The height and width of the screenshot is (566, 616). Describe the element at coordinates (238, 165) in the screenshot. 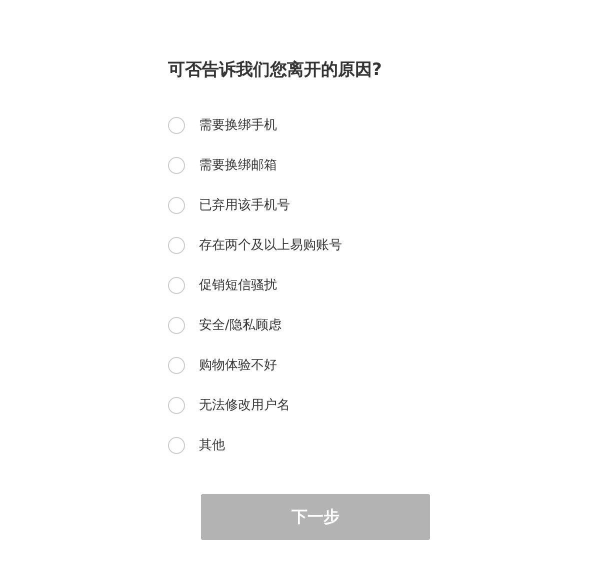

I see `option-label: 需要换绑邮箱` at that location.